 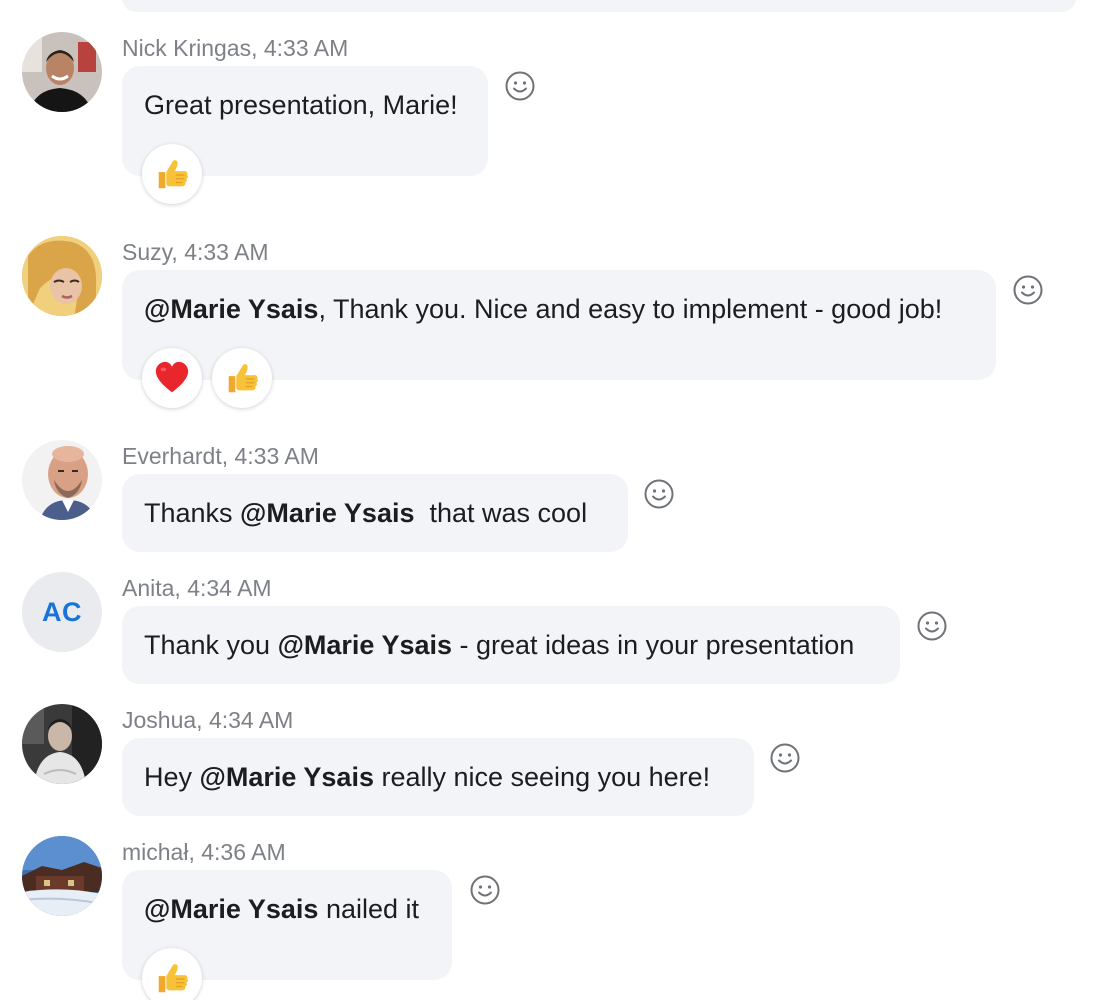 I want to click on message-meta: Anita, 4:34 AM, so click(x=197, y=588).